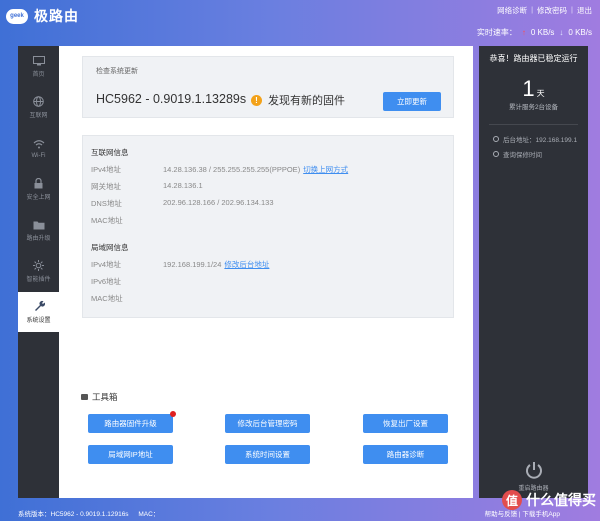 Image resolution: width=600 pixels, height=521 pixels. I want to click on update-now-button: 立即更新, so click(412, 101).